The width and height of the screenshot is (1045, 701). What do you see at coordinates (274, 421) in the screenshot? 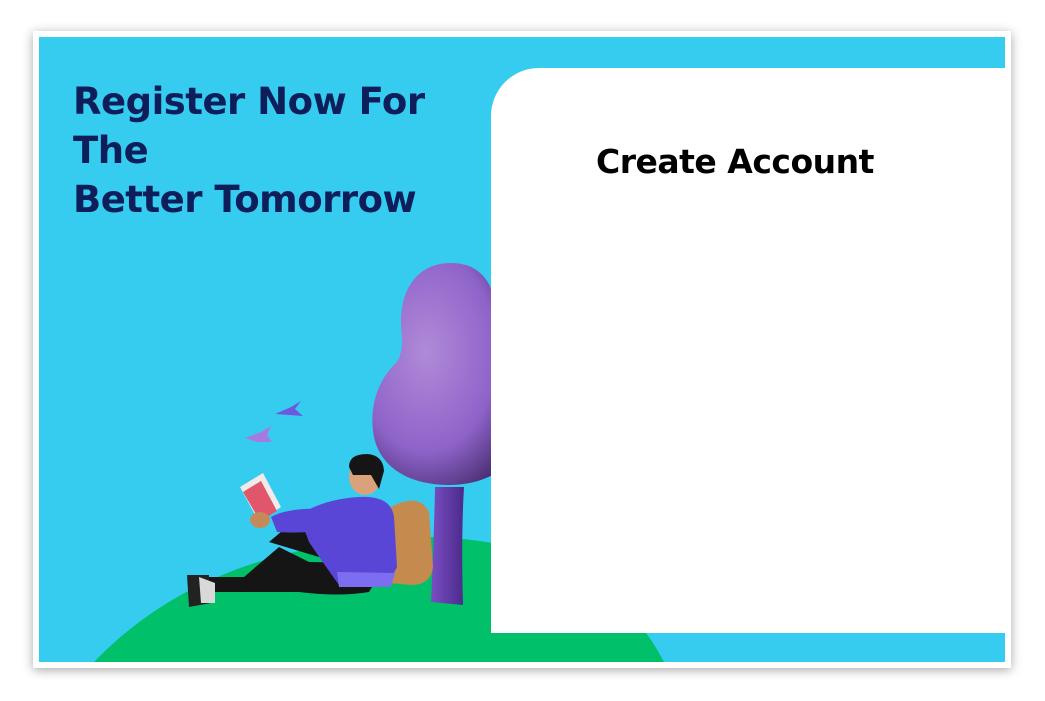
I see `bird-icon` at bounding box center [274, 421].